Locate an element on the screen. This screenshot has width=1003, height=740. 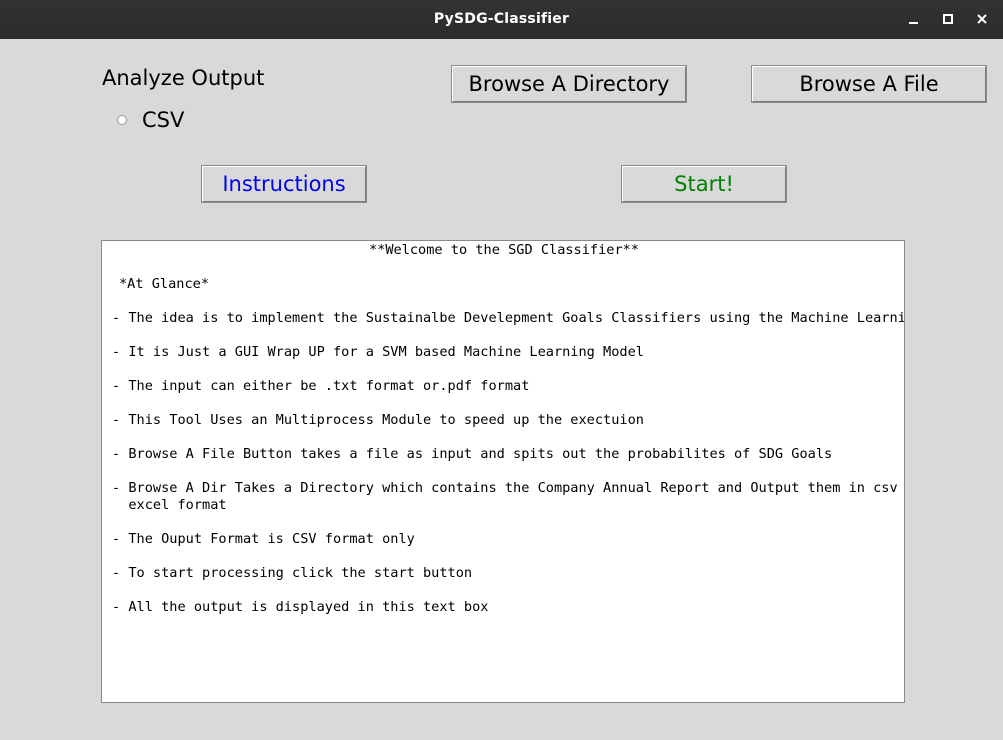
csv-radio-label: CSV is located at coordinates (163, 120).